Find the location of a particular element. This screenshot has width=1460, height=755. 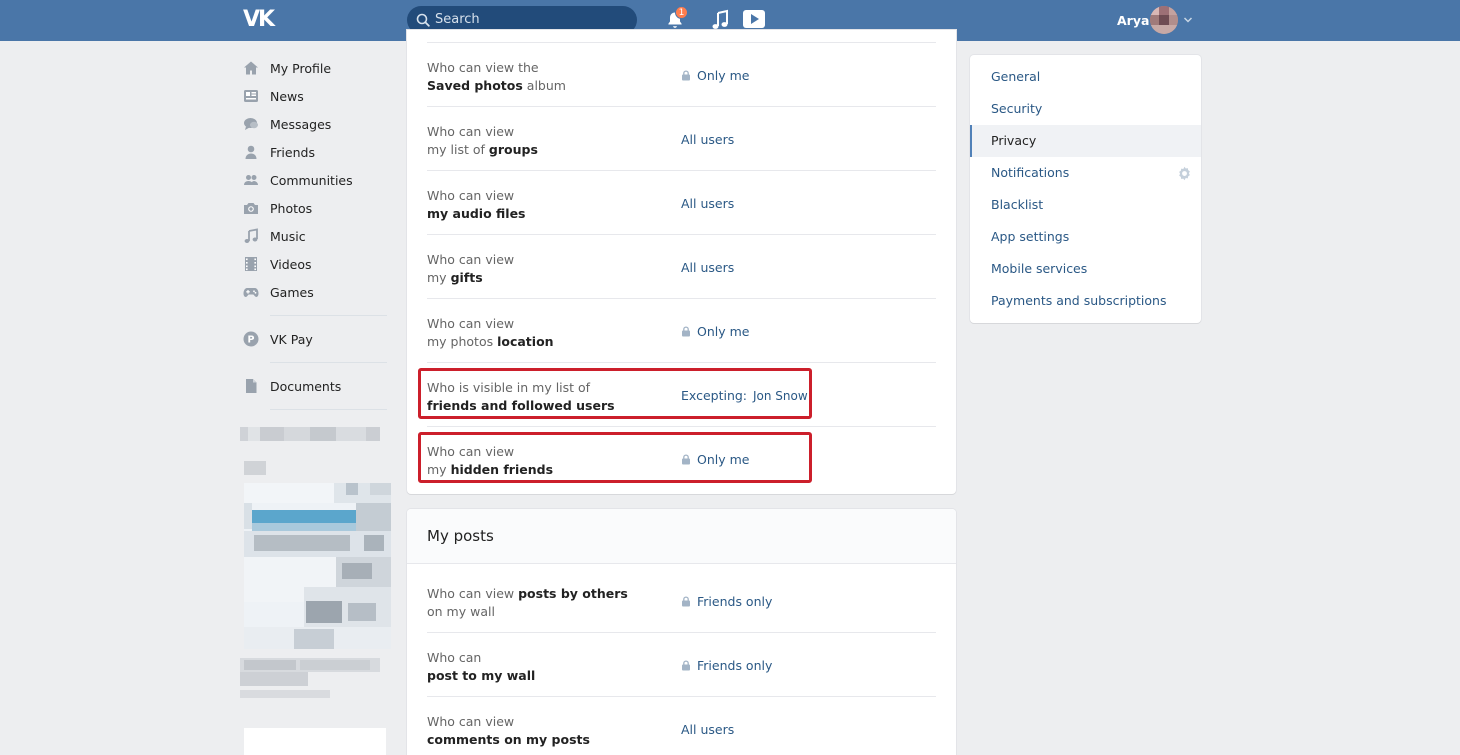

settings-menu-item-security: Security is located at coordinates (1085, 109).